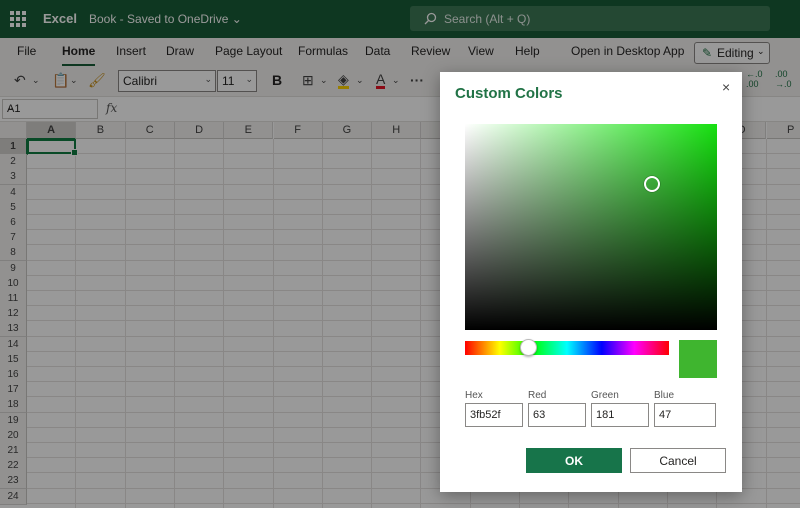 The image size is (800, 508). Describe the element at coordinates (591, 227) in the screenshot. I see `saturation-brightness-picker` at that location.